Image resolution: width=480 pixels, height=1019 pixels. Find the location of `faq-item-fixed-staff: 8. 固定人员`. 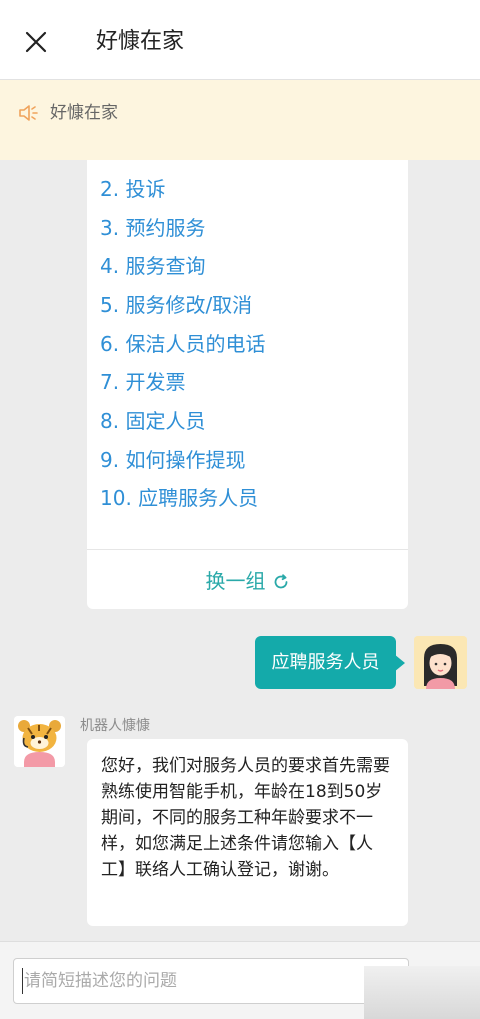

faq-item-fixed-staff: 8. 固定人员 is located at coordinates (152, 421).